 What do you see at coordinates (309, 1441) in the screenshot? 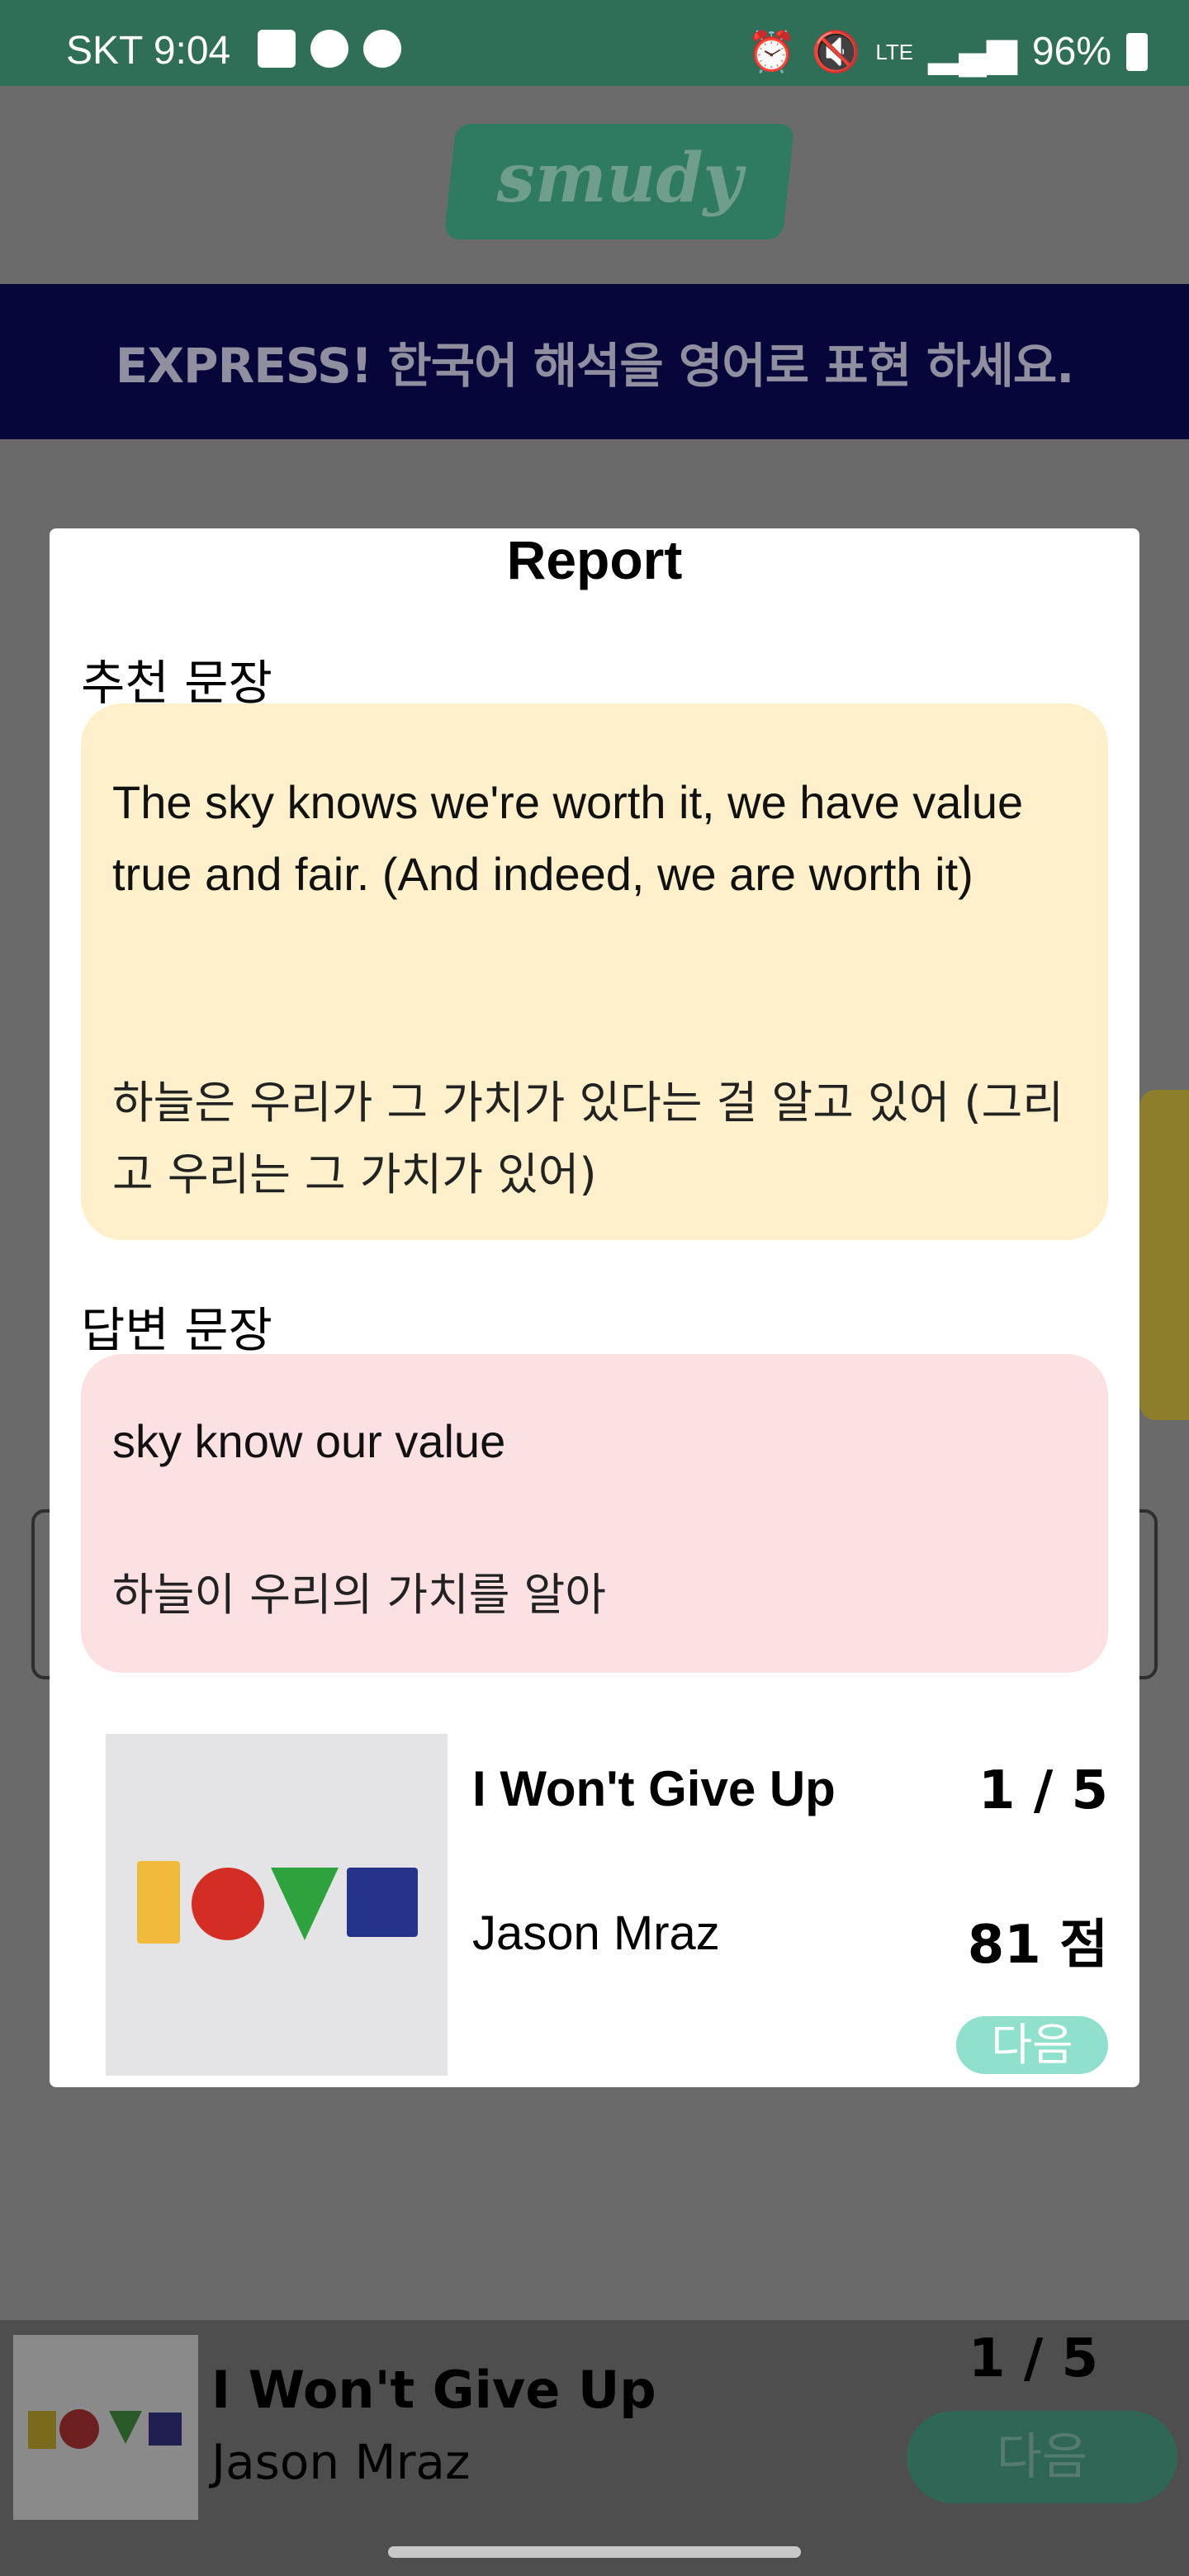
I see `answer-english: sky know our value` at bounding box center [309, 1441].